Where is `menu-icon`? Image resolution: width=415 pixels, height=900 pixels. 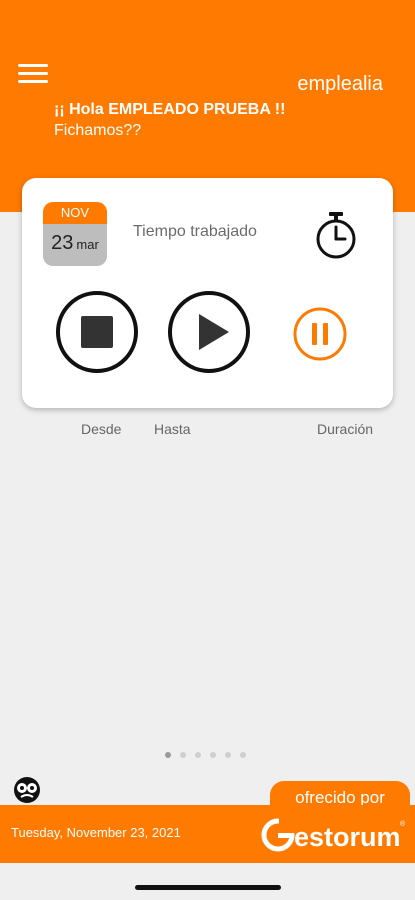
menu-icon is located at coordinates (33, 75).